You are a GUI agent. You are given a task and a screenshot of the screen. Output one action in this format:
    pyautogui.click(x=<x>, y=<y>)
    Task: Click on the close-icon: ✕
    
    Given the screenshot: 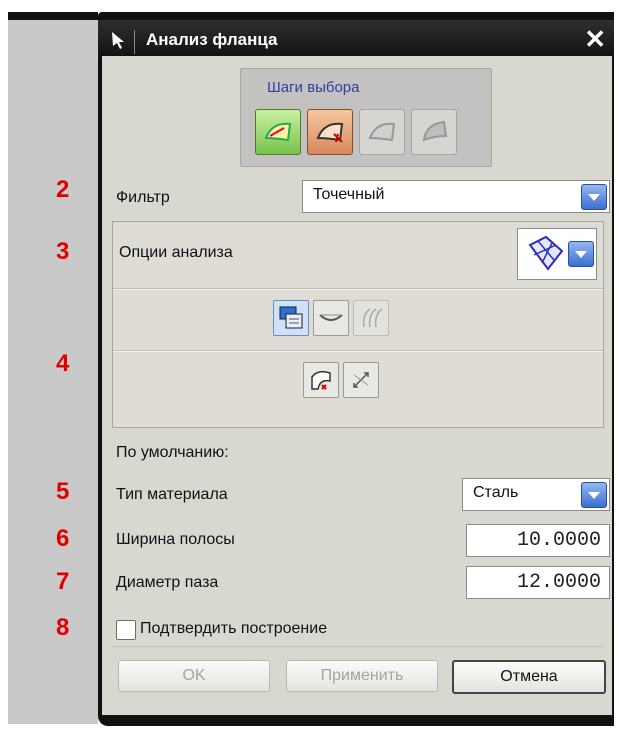 What is the action you would take?
    pyautogui.click(x=595, y=39)
    